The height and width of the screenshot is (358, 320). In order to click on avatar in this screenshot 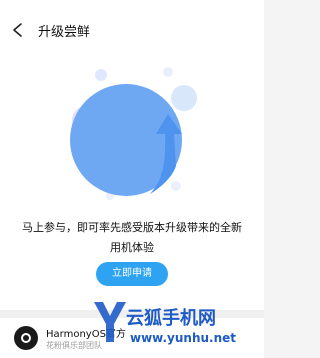, I will do `click(26, 338)`.